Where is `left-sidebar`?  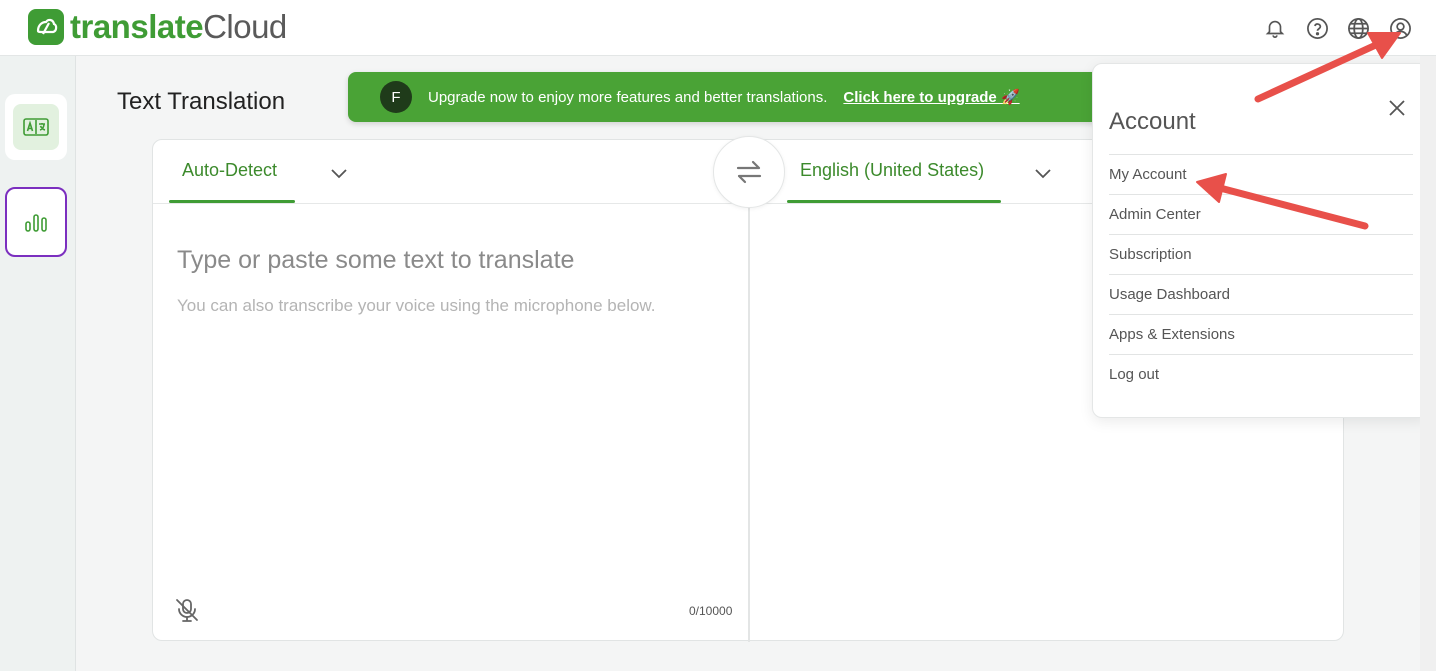
left-sidebar is located at coordinates (38, 363).